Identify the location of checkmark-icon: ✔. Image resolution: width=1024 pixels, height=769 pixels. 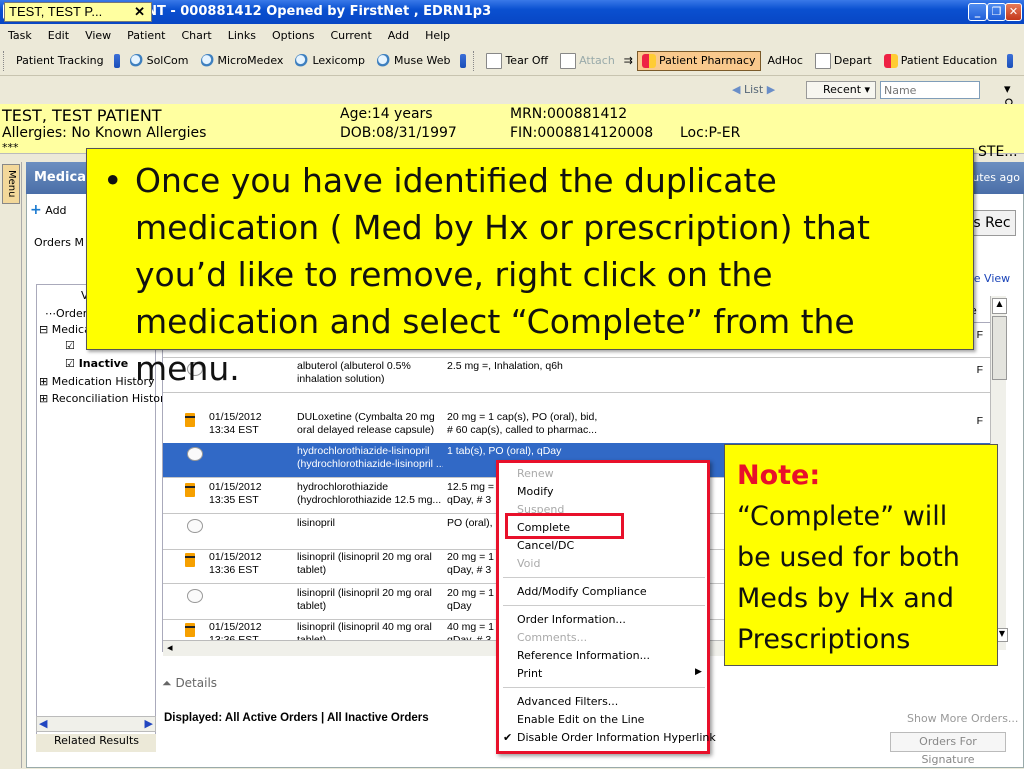
(508, 737).